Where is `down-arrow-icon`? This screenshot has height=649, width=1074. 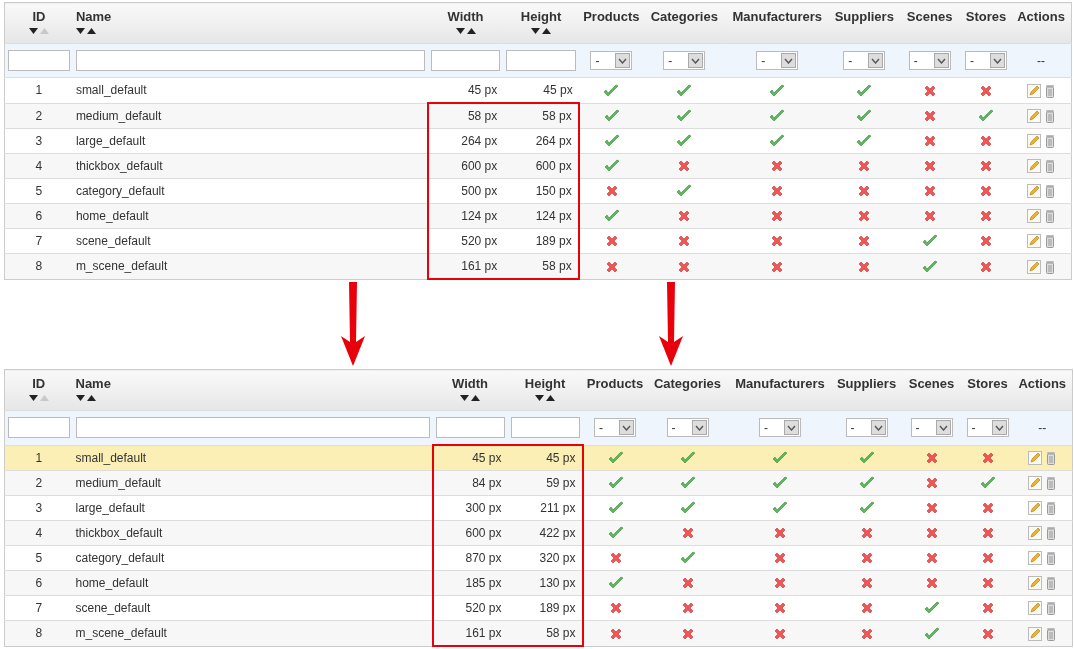 down-arrow-icon is located at coordinates (353, 324).